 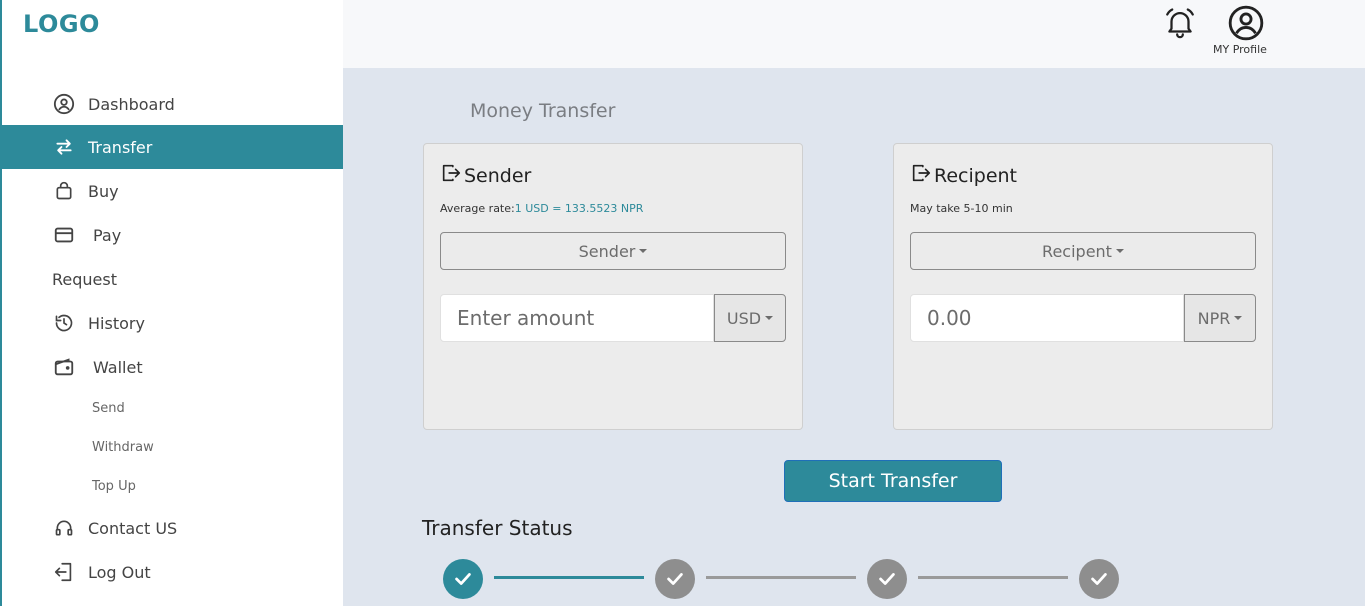 What do you see at coordinates (498, 175) in the screenshot?
I see `sender-title-text: Sender` at bounding box center [498, 175].